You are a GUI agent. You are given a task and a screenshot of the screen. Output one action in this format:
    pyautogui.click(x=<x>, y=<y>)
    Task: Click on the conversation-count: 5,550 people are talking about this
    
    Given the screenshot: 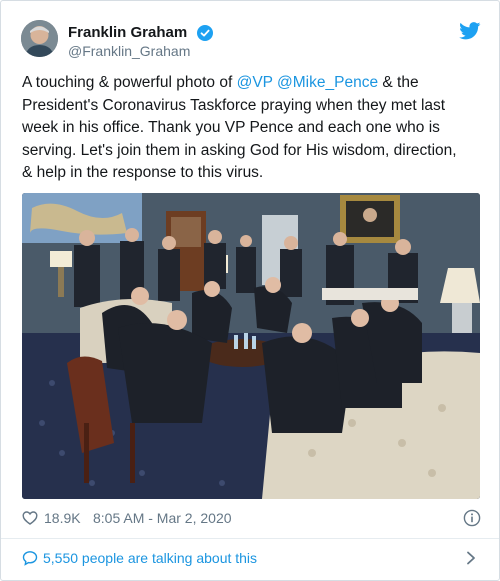 What is the action you would take?
    pyautogui.click(x=150, y=558)
    